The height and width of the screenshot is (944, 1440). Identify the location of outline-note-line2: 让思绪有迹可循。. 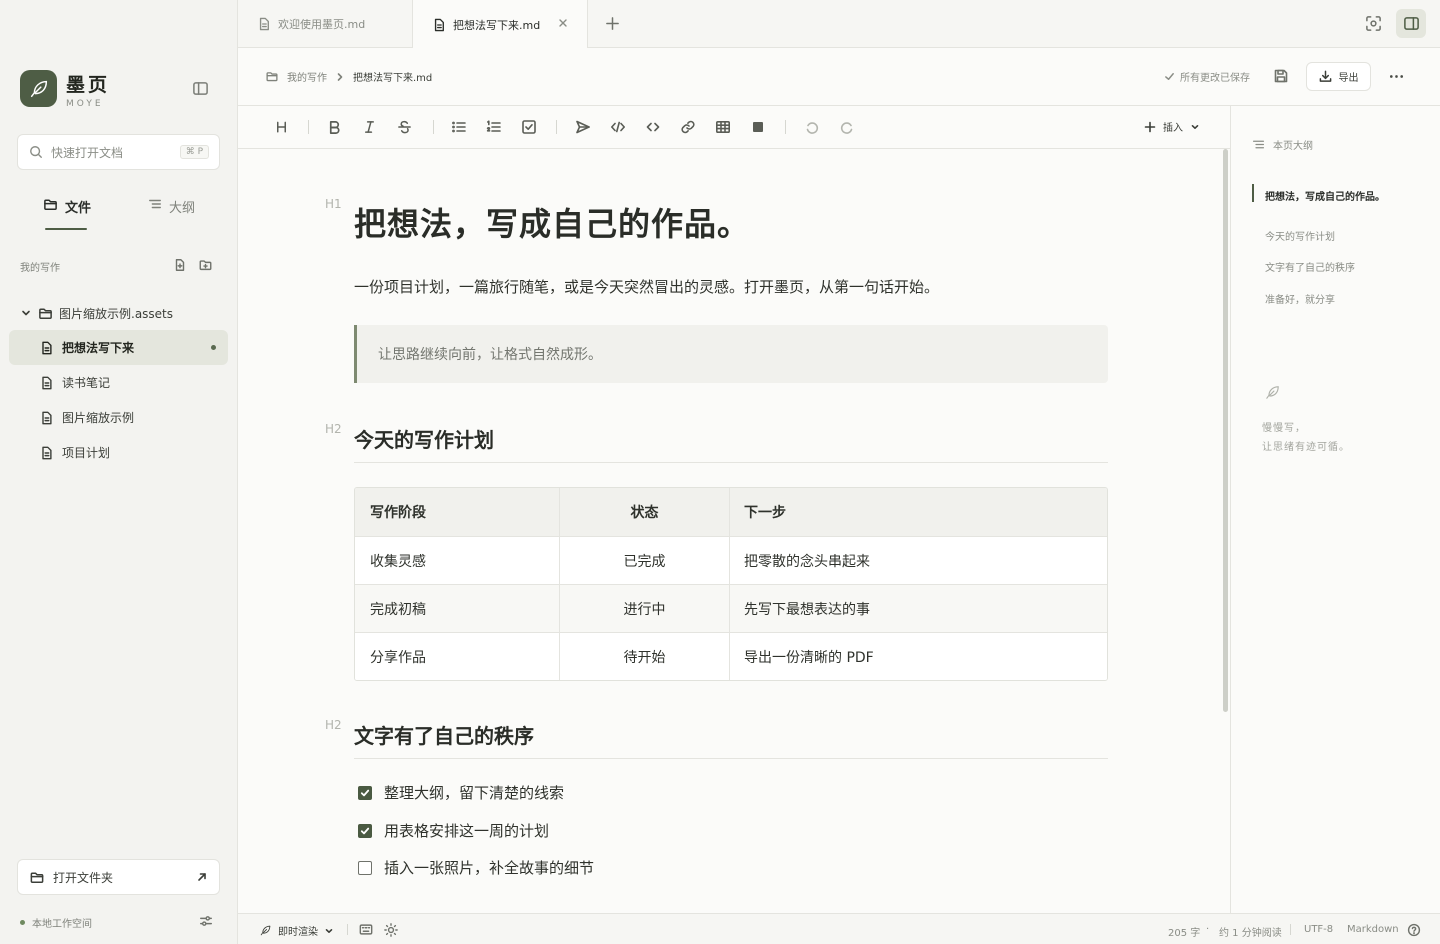
(1306, 447).